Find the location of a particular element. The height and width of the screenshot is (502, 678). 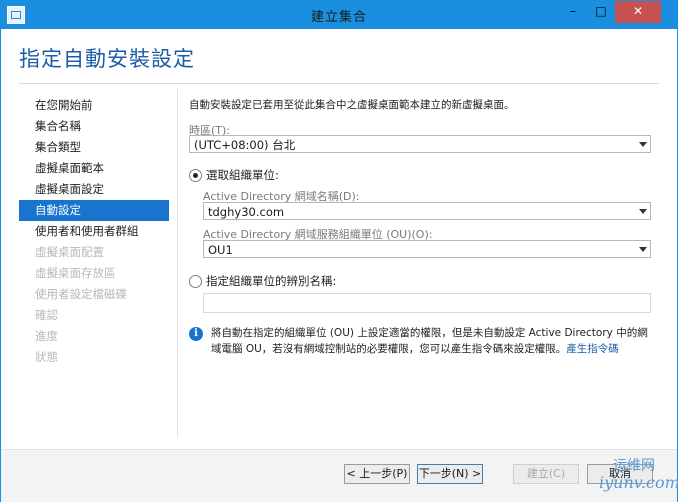

nav-item: 集合名稱 is located at coordinates (94, 126).